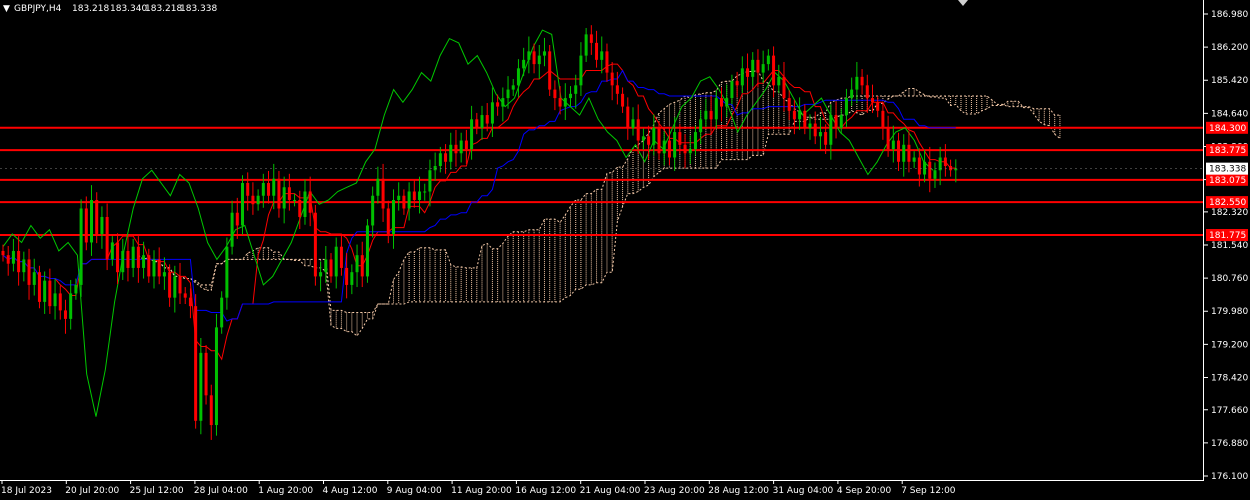 This screenshot has height=500, width=1250. What do you see at coordinates (928, 491) in the screenshot?
I see `x-tick-label: 7 Sep 12:00` at bounding box center [928, 491].